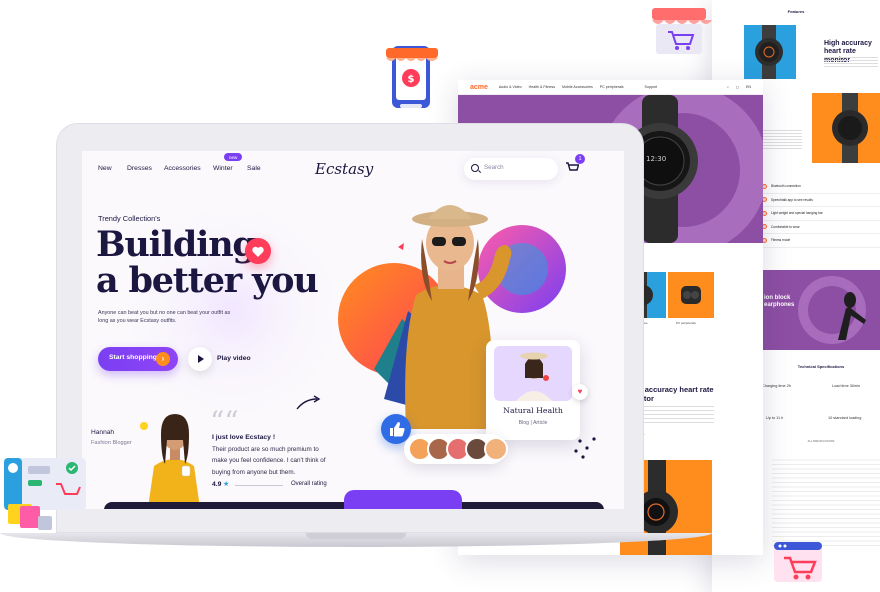 This screenshot has width=880, height=592. What do you see at coordinates (851, 62) in the screenshot?
I see `feature-description` at bounding box center [851, 62].